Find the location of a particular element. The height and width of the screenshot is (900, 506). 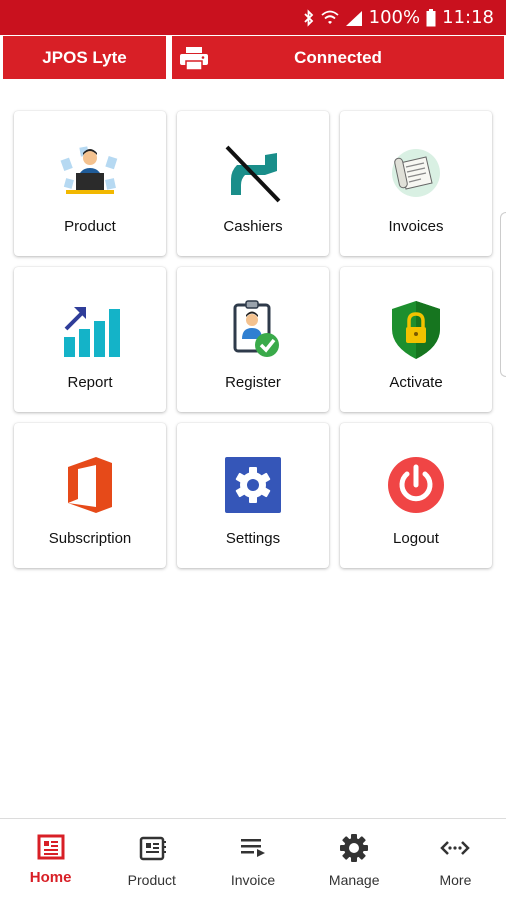

invoice-list-icon is located at coordinates (253, 848).